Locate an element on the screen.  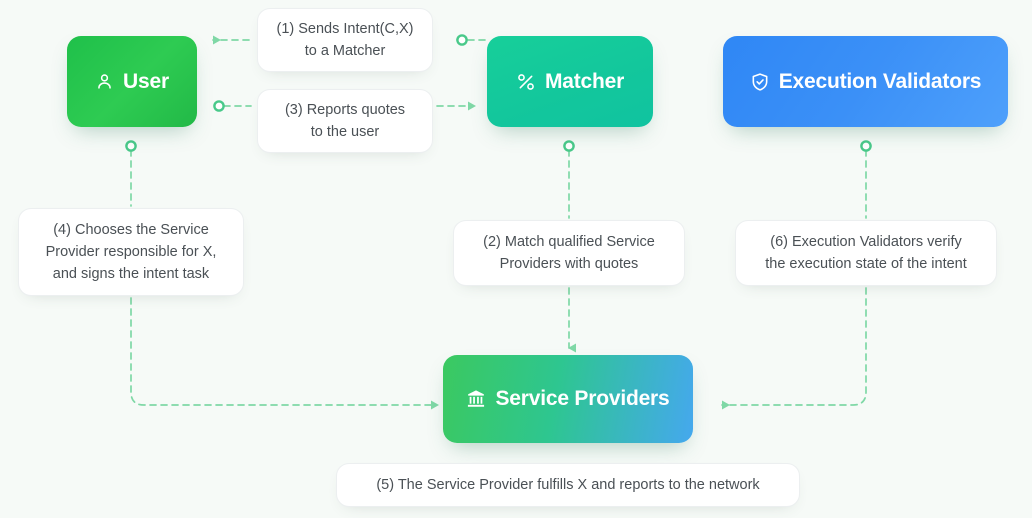
edge-step6-to-providers is located at coordinates (794, 348).